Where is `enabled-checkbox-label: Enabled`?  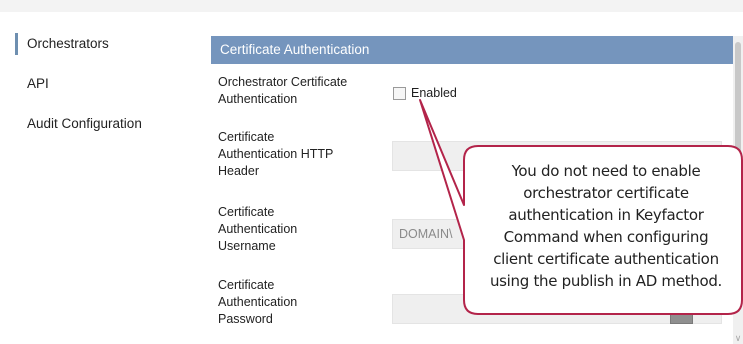
enabled-checkbox-label: Enabled is located at coordinates (434, 93).